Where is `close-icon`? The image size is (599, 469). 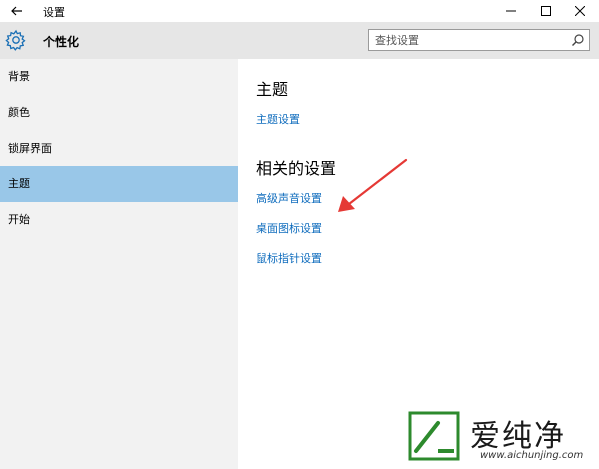 close-icon is located at coordinates (580, 11).